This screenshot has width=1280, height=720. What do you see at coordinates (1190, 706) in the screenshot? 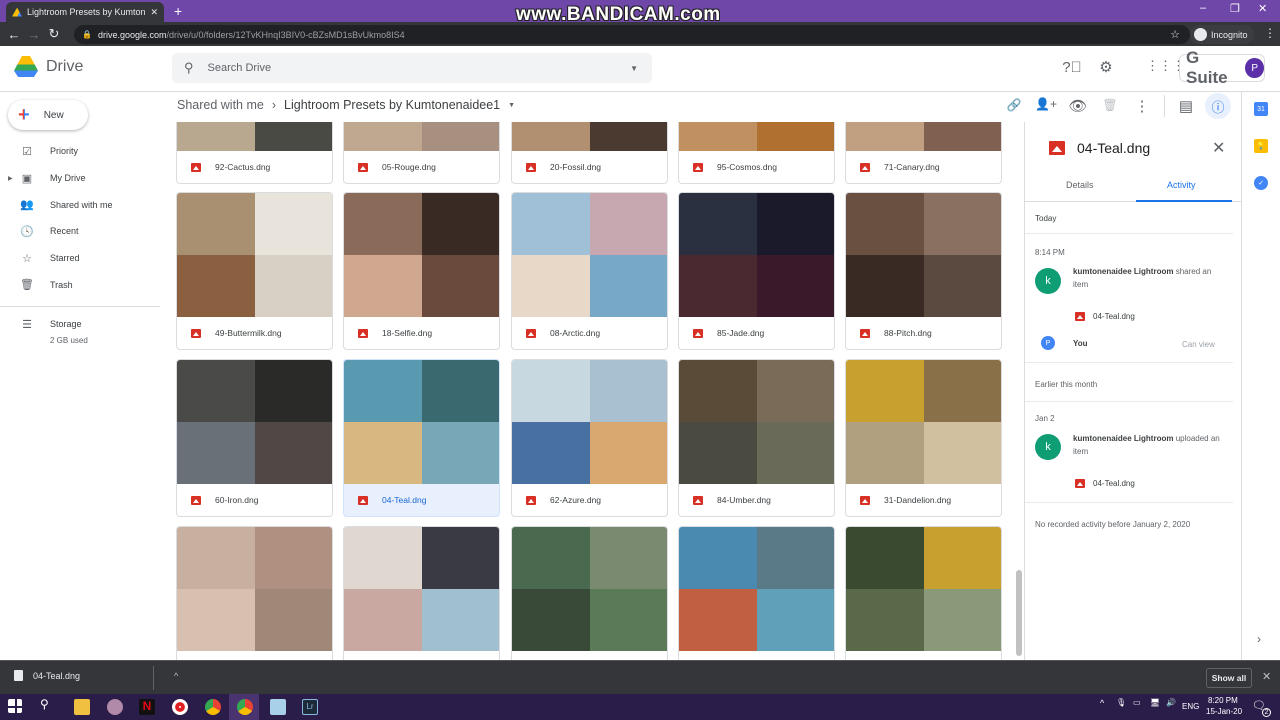
I see `language-indicator: ENG` at bounding box center [1190, 706].